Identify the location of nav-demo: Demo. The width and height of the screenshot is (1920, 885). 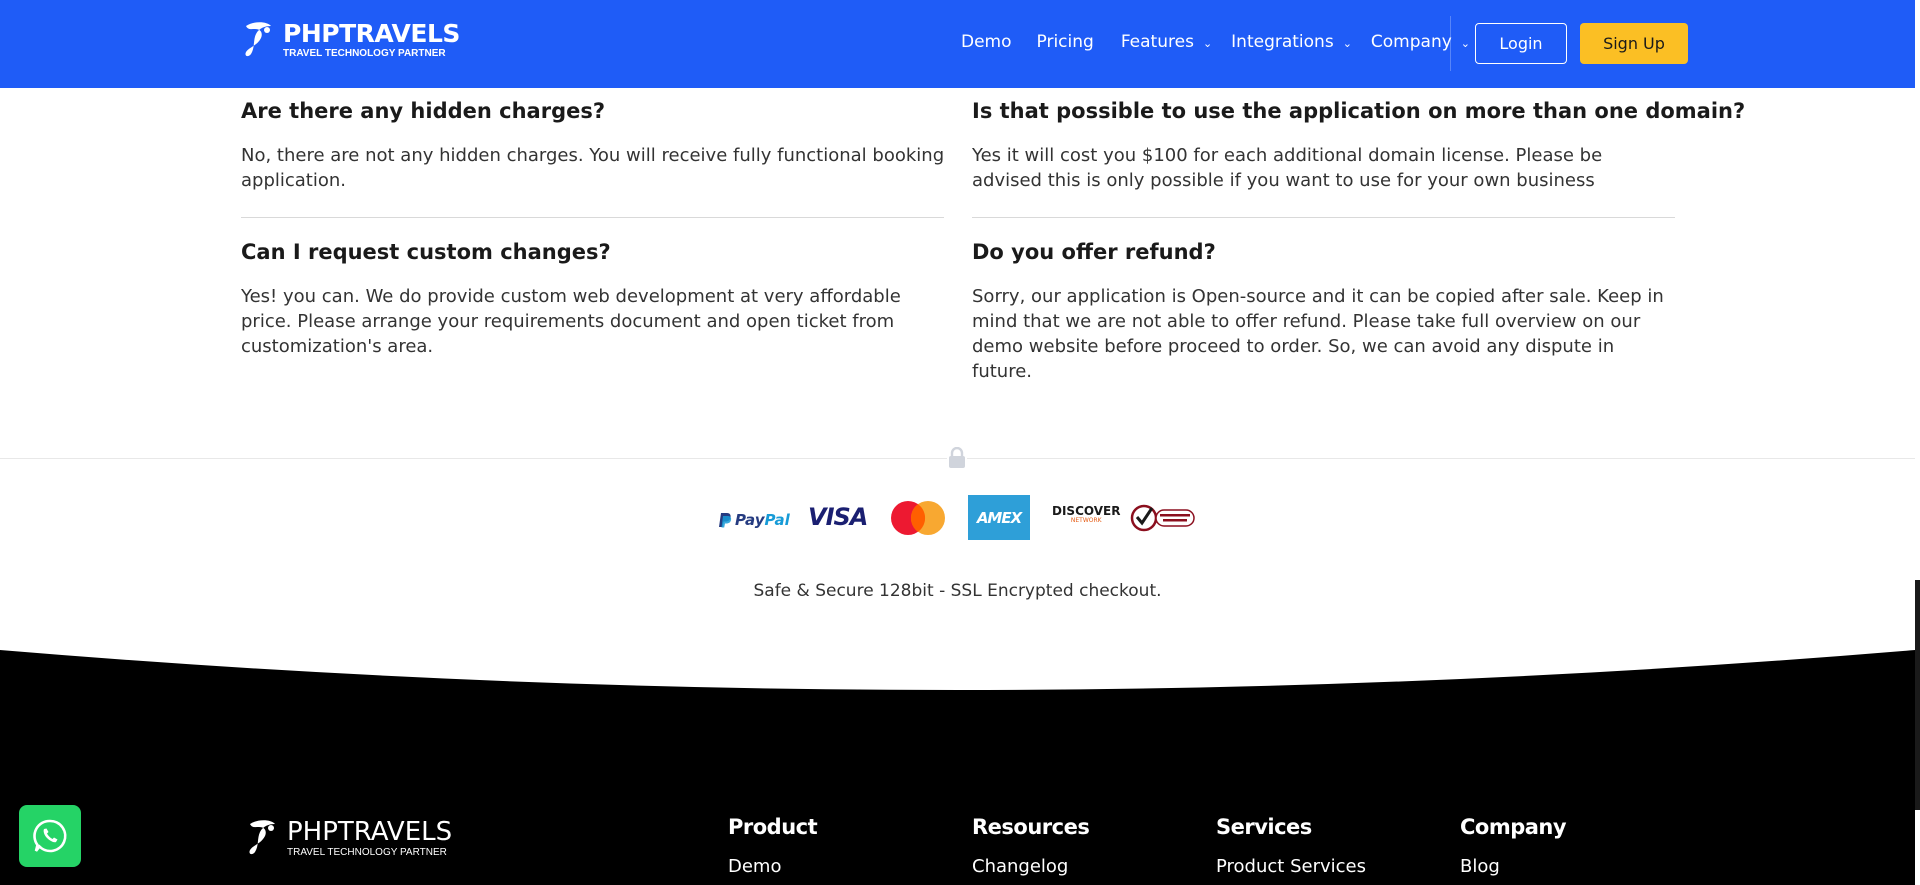
(986, 42).